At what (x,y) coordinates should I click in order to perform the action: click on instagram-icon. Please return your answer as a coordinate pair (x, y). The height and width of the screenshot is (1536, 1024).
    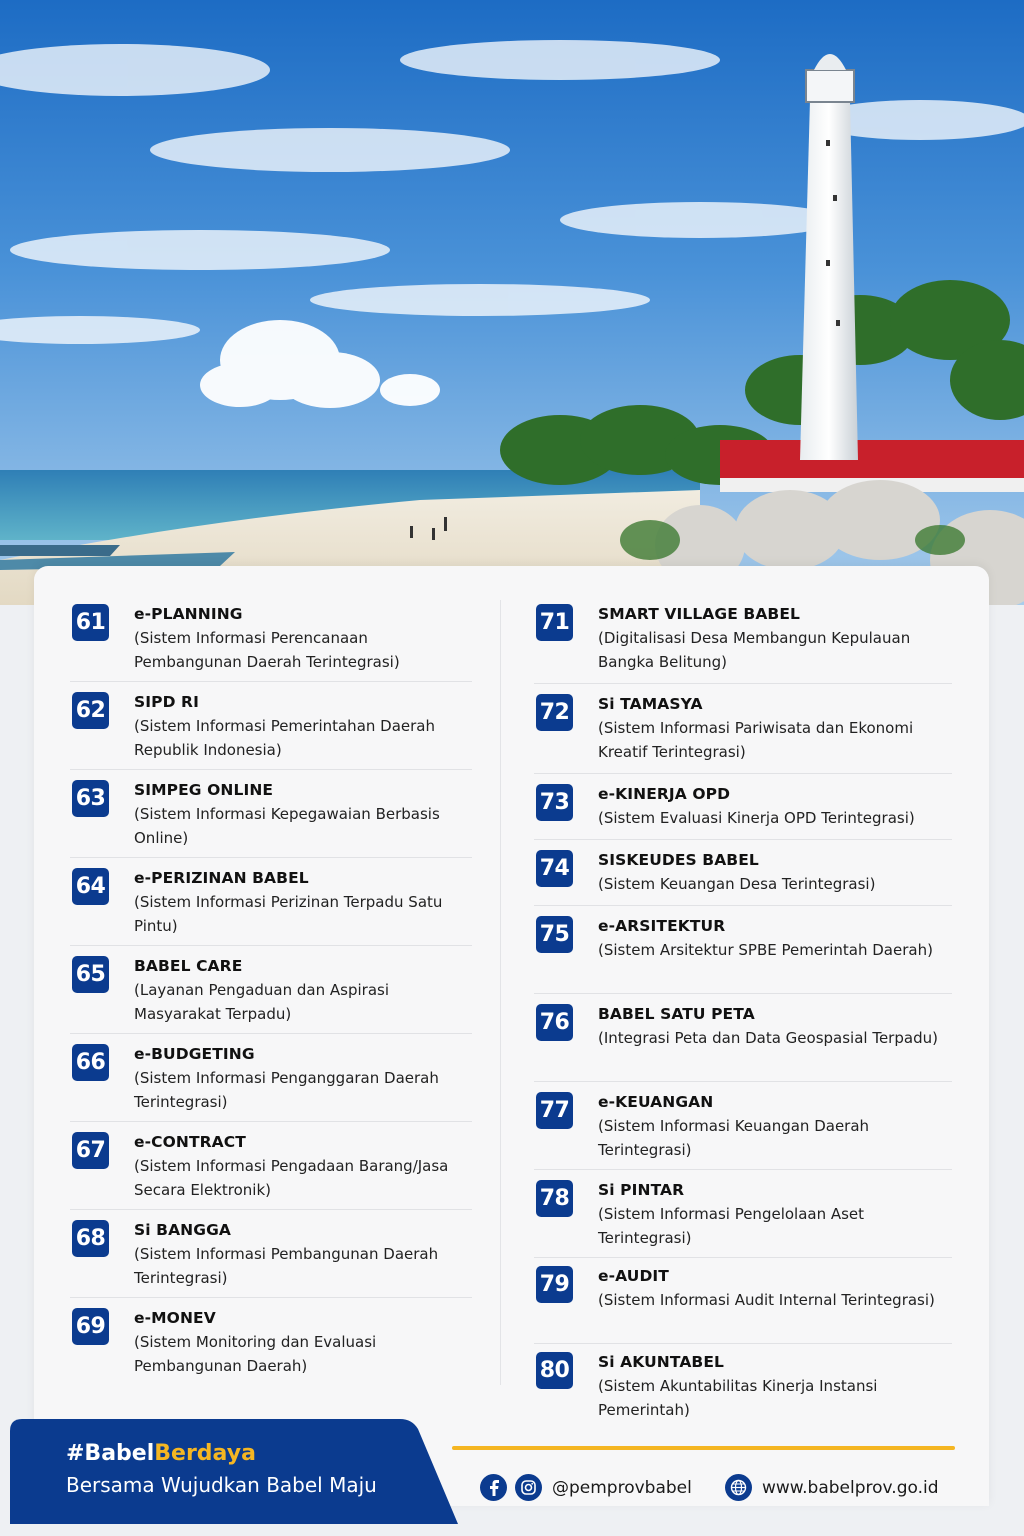
    Looking at the image, I should click on (528, 1487).